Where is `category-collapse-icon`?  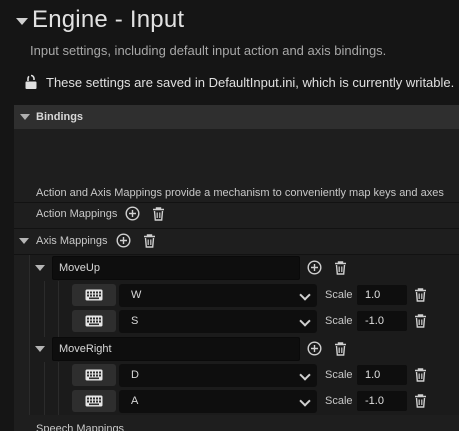 category-collapse-icon is located at coordinates (25, 117).